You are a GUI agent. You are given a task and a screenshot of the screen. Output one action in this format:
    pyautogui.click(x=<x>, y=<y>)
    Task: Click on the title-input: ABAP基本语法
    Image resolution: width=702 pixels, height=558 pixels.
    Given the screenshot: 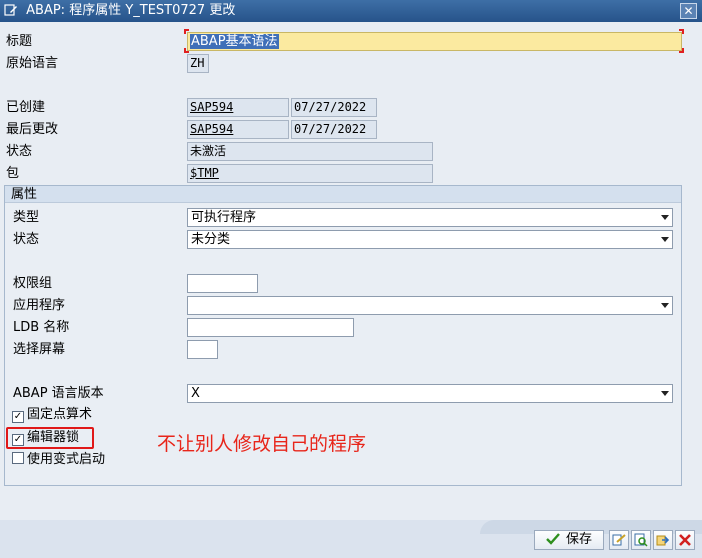 What is the action you would take?
    pyautogui.click(x=434, y=41)
    